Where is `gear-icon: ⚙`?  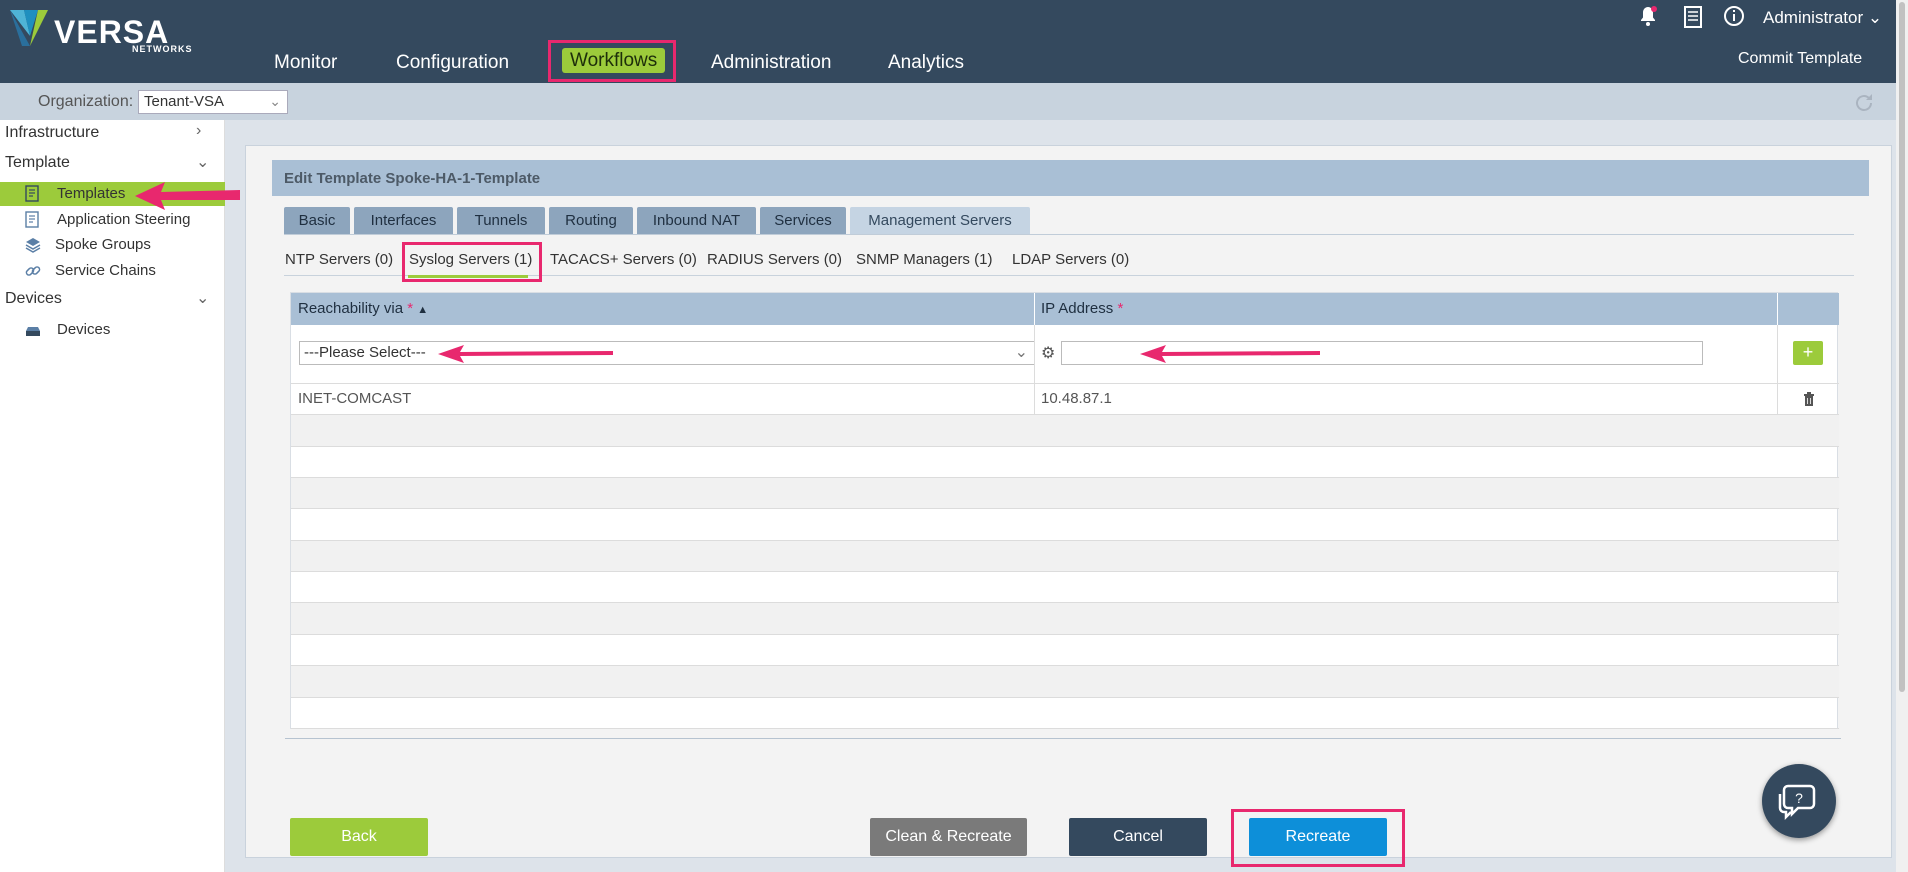
gear-icon: ⚙ is located at coordinates (1048, 353).